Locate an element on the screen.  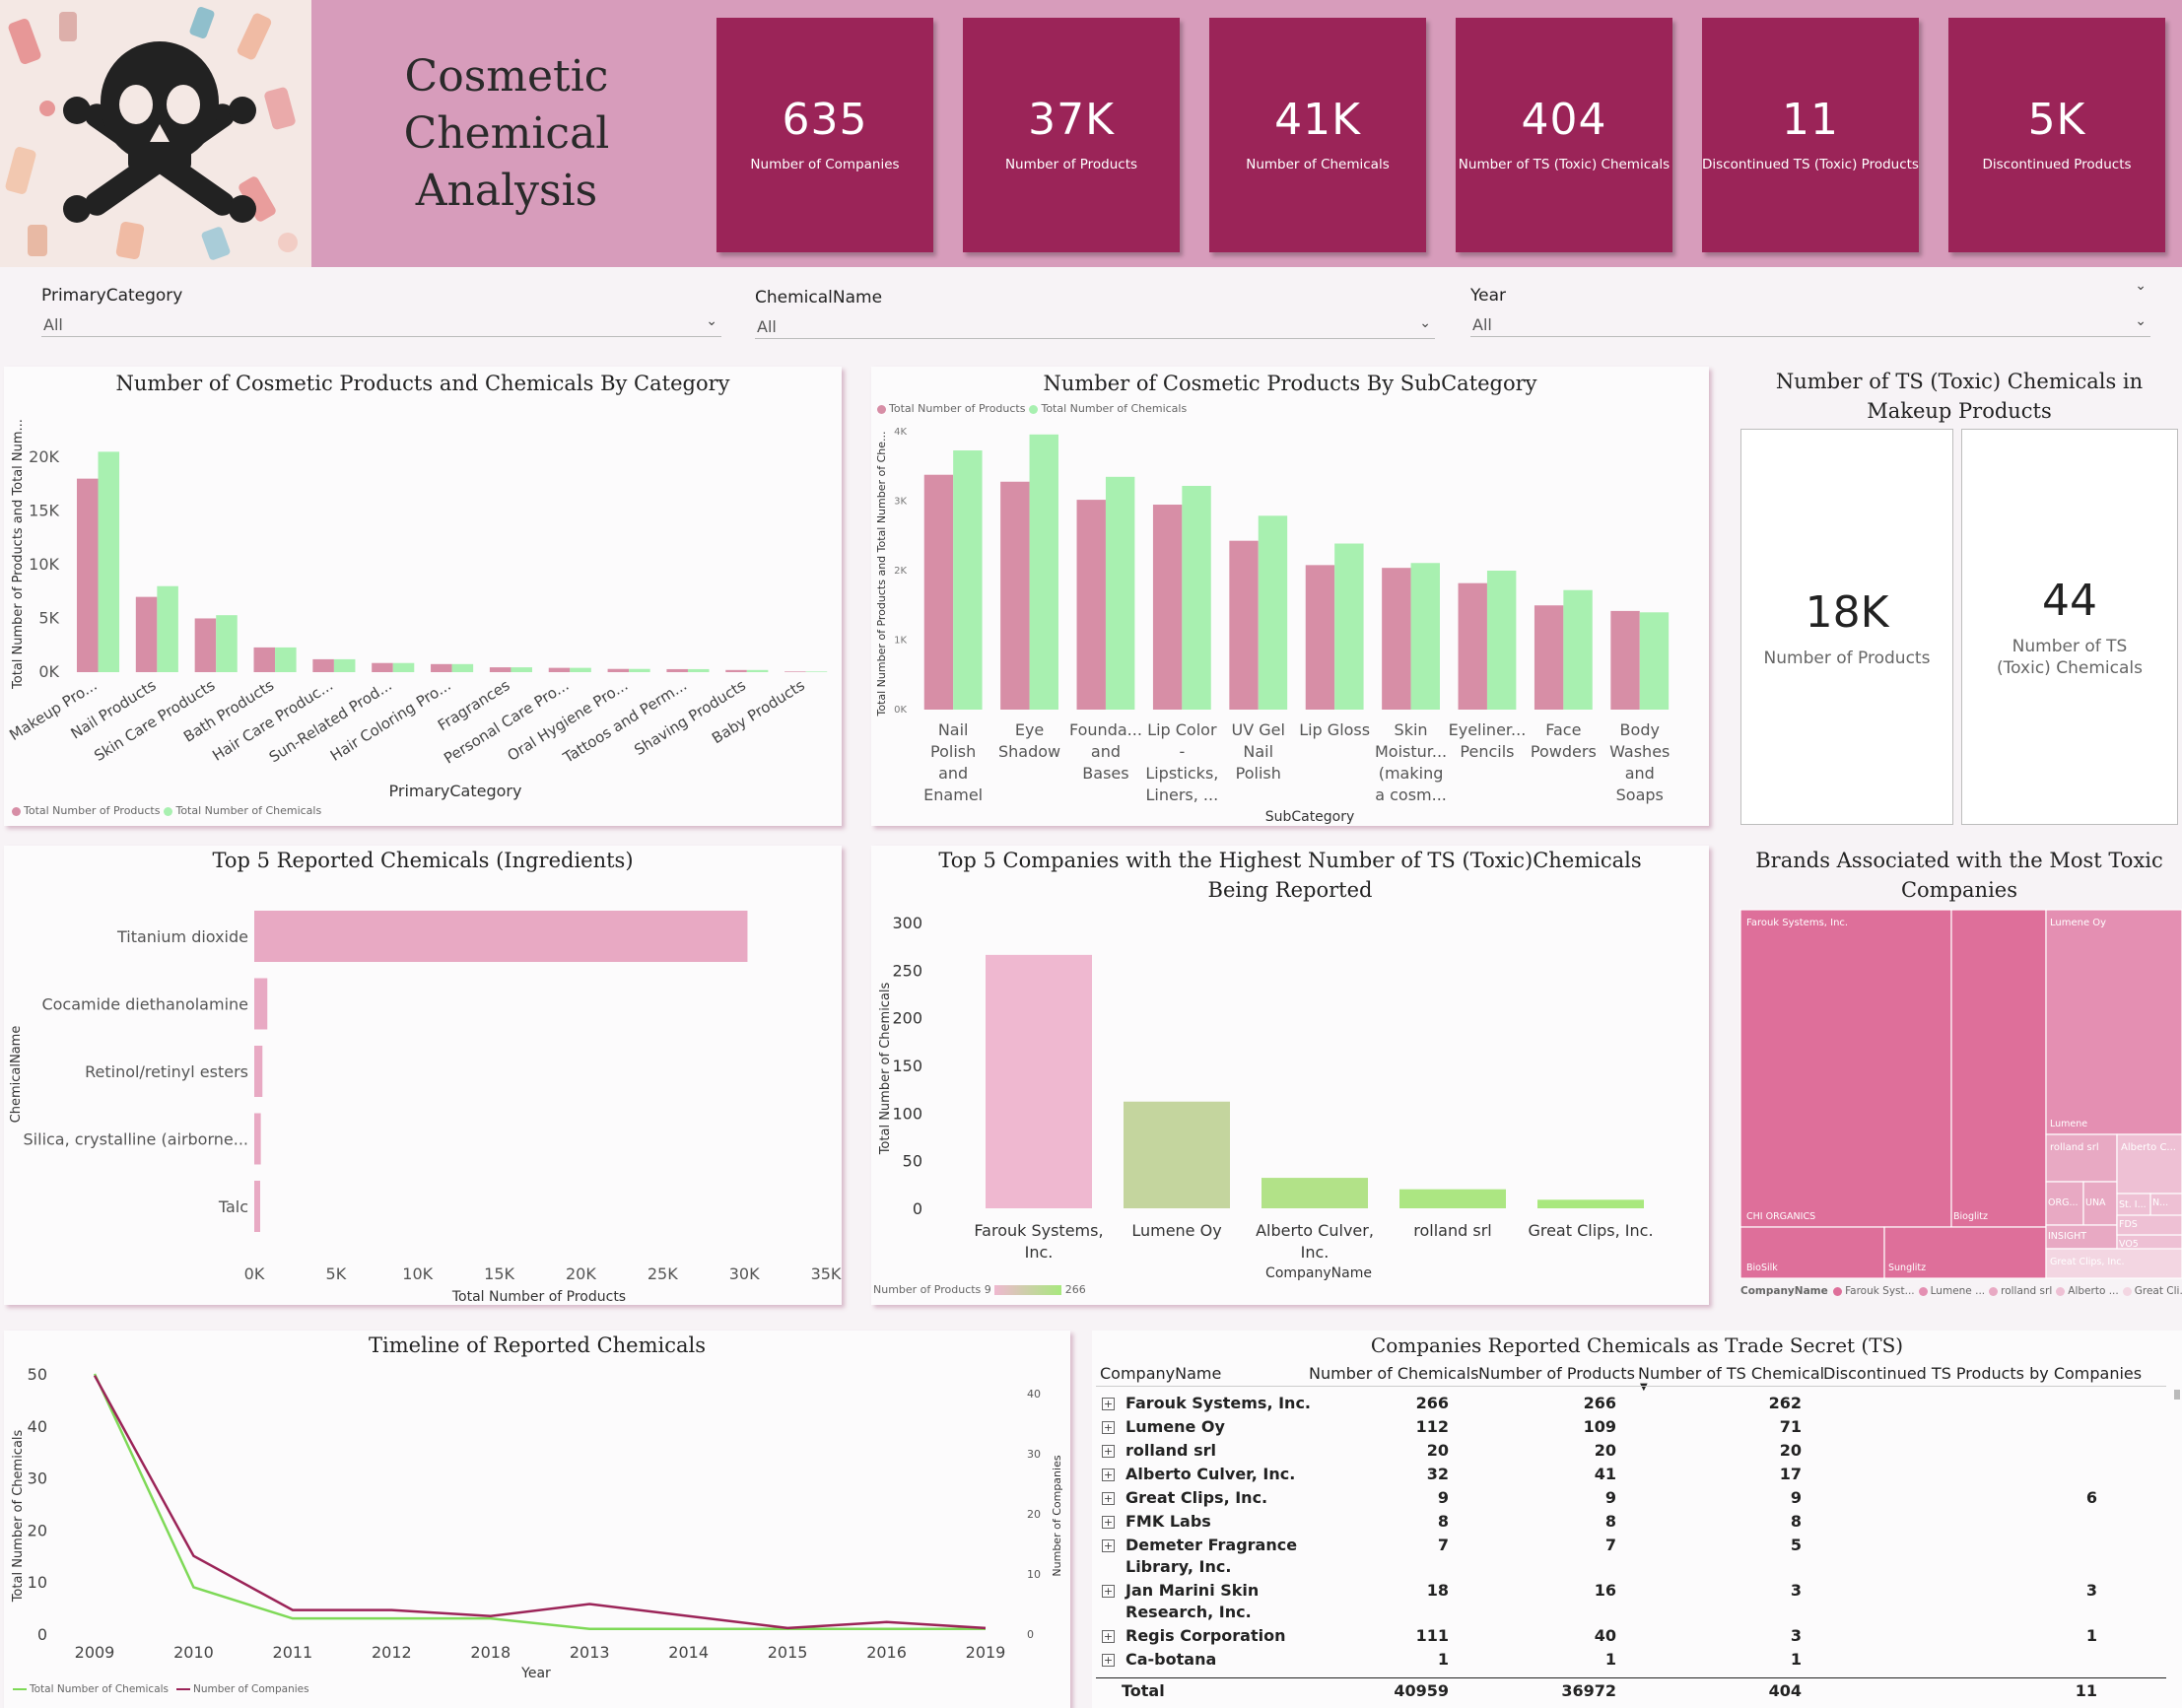
y2-tick-label: 30 is located at coordinates (1034, 1454).